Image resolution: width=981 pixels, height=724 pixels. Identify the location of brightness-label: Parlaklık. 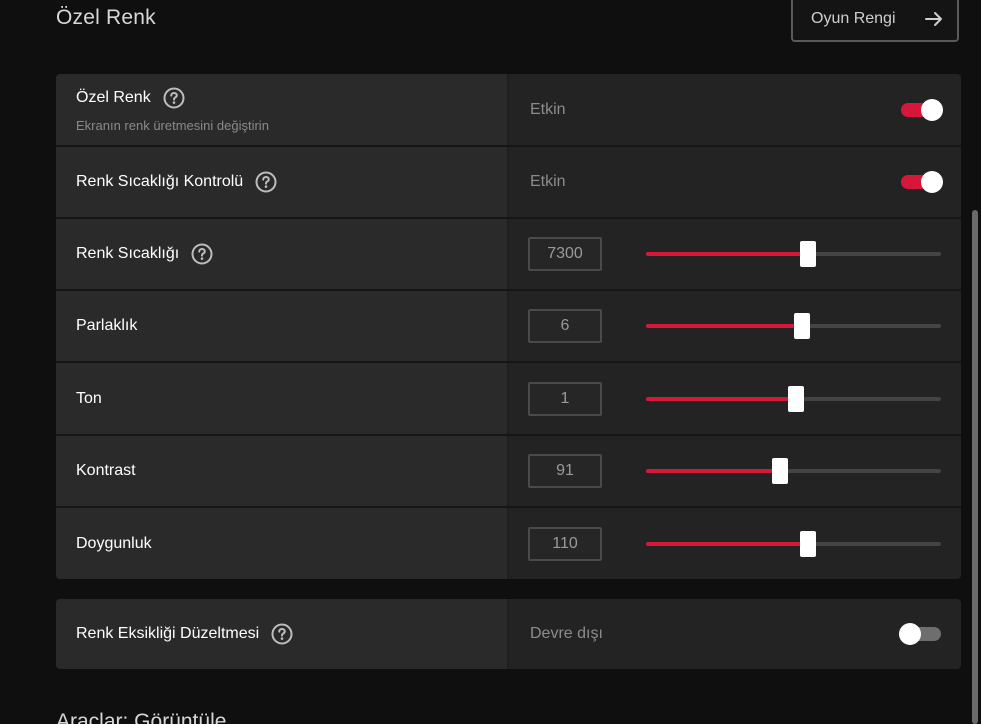
(107, 325).